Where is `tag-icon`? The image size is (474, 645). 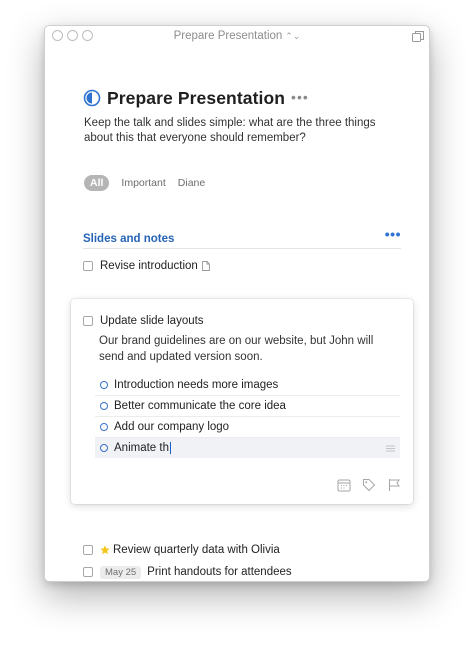 tag-icon is located at coordinates (369, 485).